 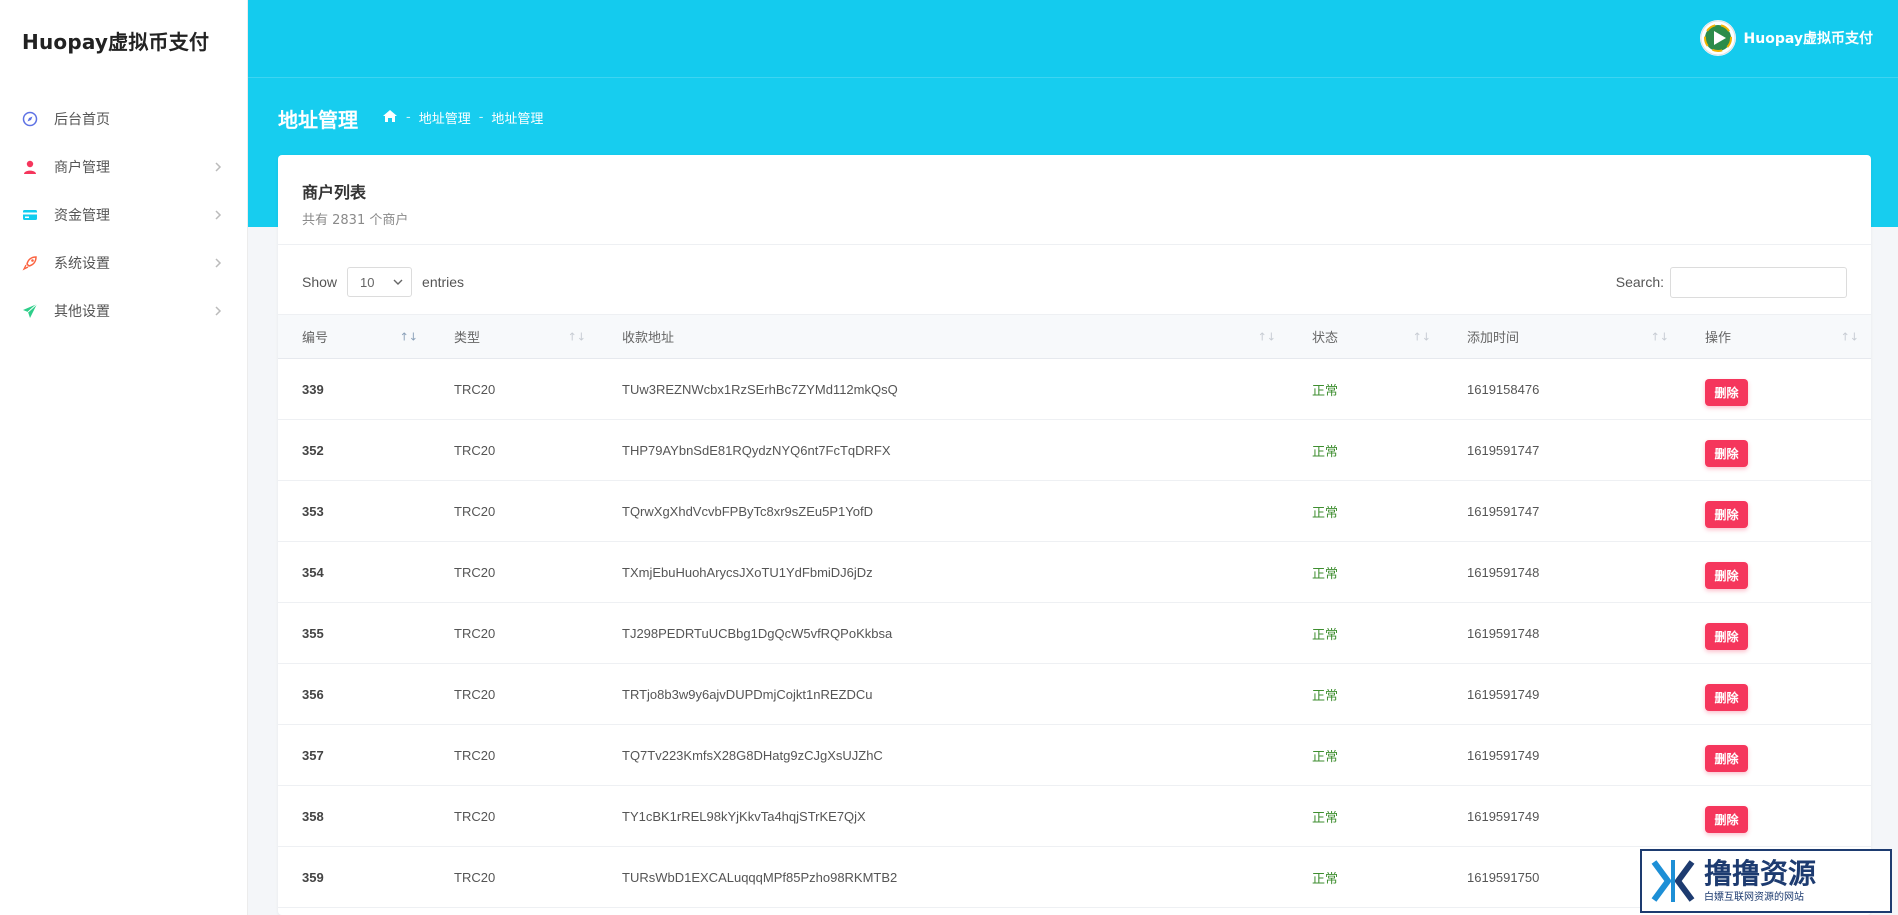 I want to click on table-controls: Show 10 entries Search:, so click(x=1074, y=282).